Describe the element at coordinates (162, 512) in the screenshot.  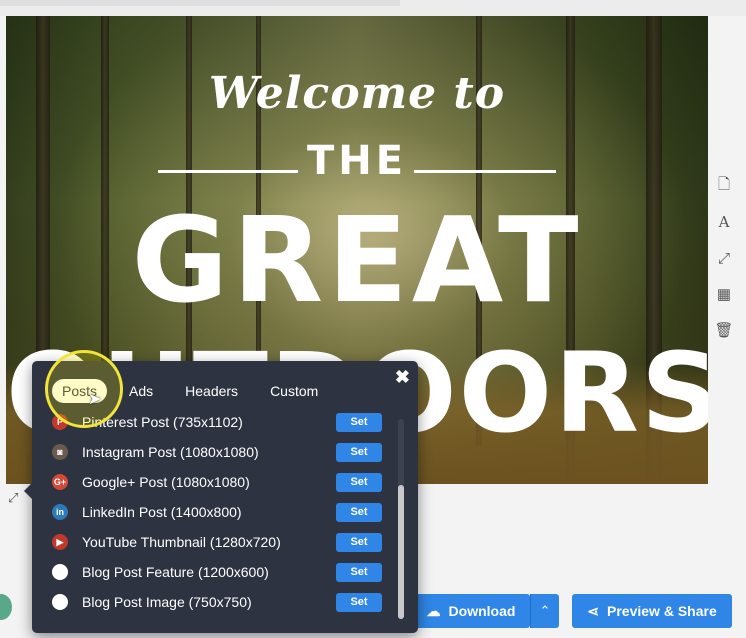
I see `list-item-label: LinkedIn Post (1400x800)` at that location.